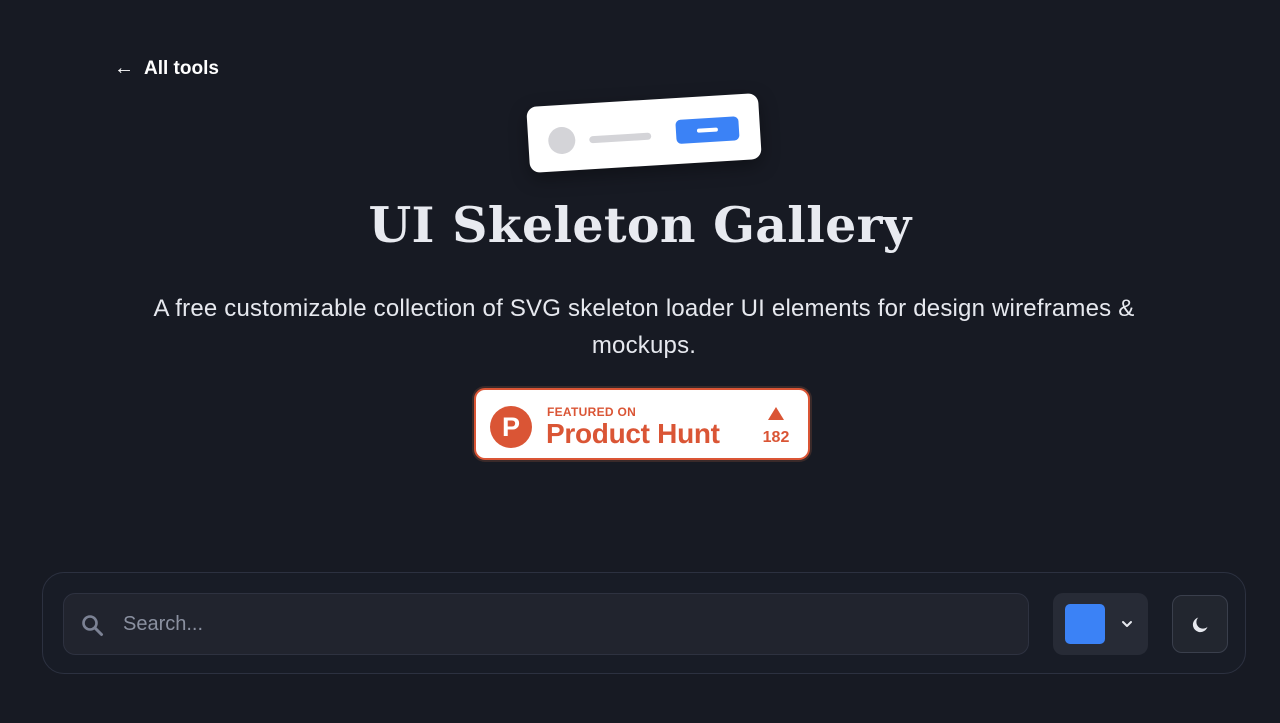 The height and width of the screenshot is (723, 1280). What do you see at coordinates (776, 413) in the screenshot?
I see `upvote-triangle-icon` at bounding box center [776, 413].